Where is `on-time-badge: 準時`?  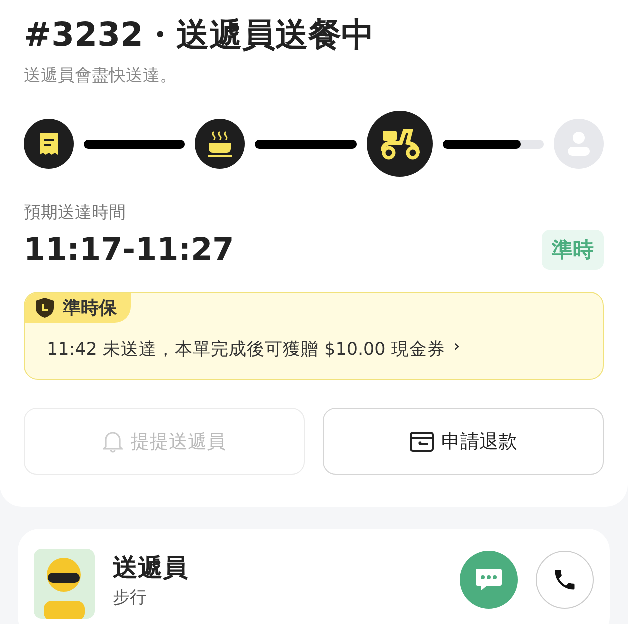 on-time-badge: 準時 is located at coordinates (573, 250).